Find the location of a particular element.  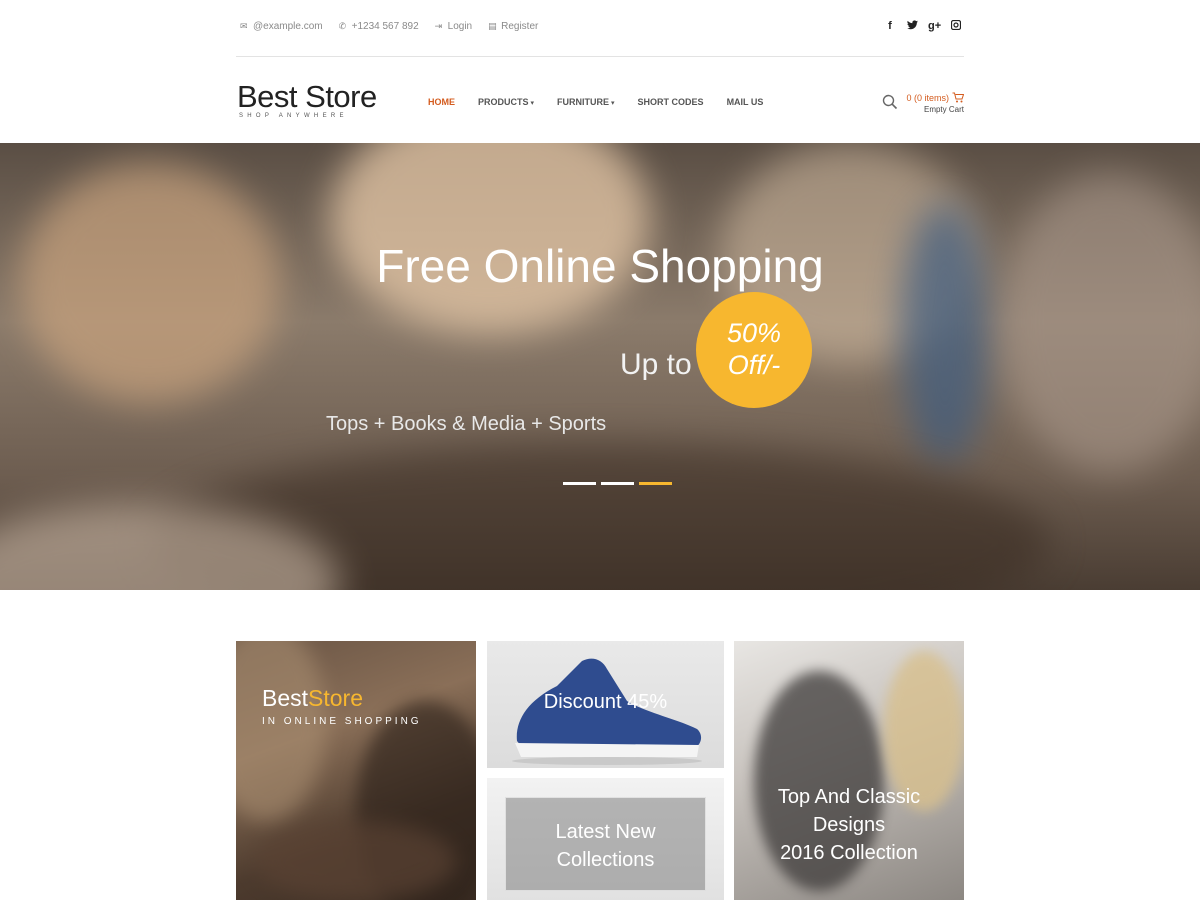

nav-item-mail-us: MAIL US is located at coordinates (745, 102).